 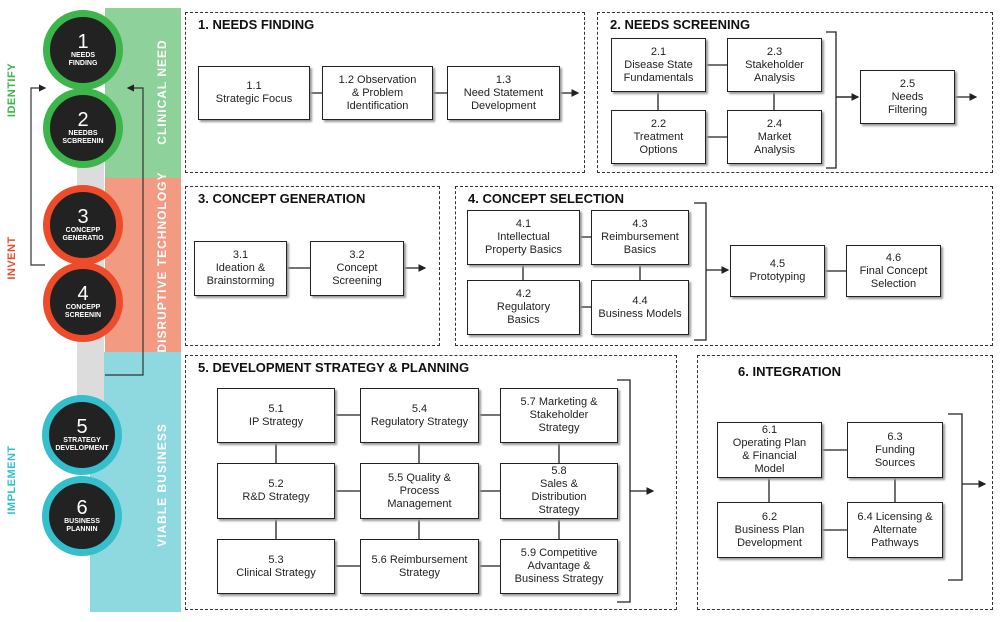 I want to click on box-4-3: 4.3 Reimbursement Basics, so click(x=640, y=237).